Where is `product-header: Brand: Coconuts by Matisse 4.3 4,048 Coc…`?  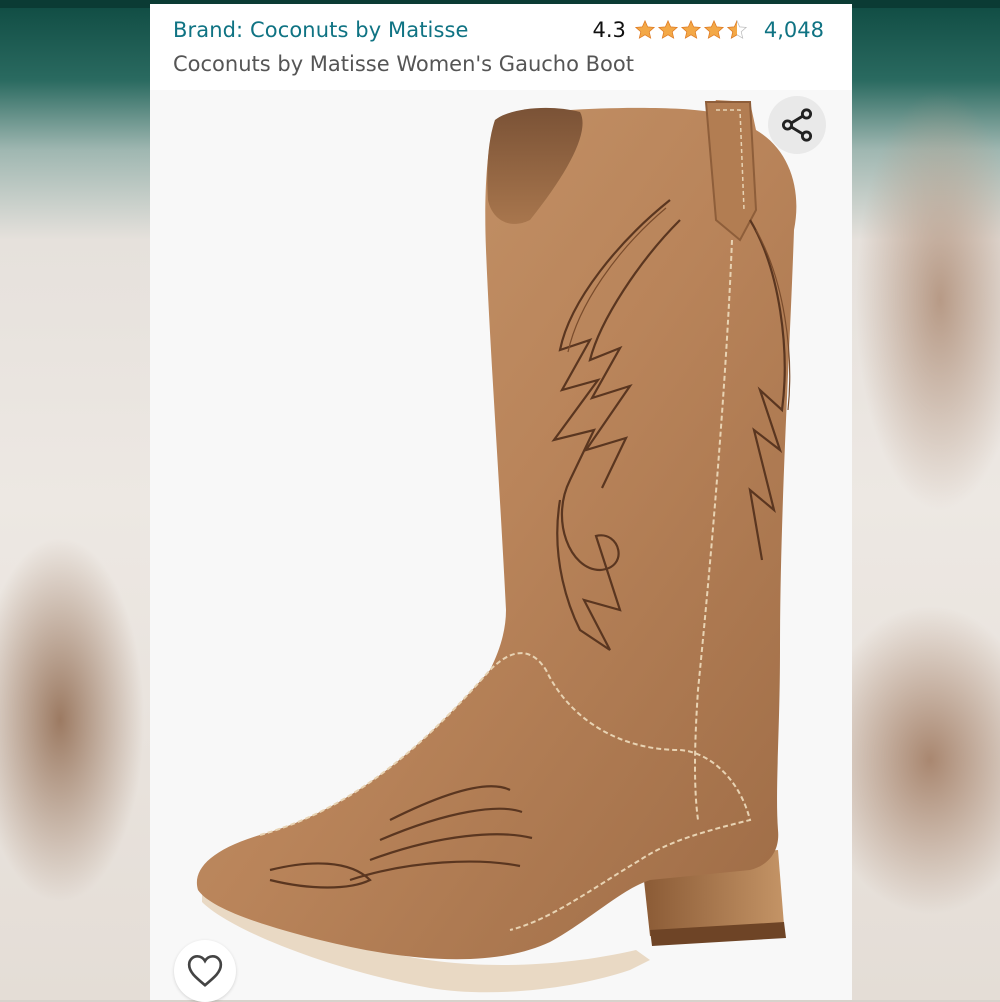 product-header: Brand: Coconuts by Matisse 4.3 4,048 Coc… is located at coordinates (501, 47).